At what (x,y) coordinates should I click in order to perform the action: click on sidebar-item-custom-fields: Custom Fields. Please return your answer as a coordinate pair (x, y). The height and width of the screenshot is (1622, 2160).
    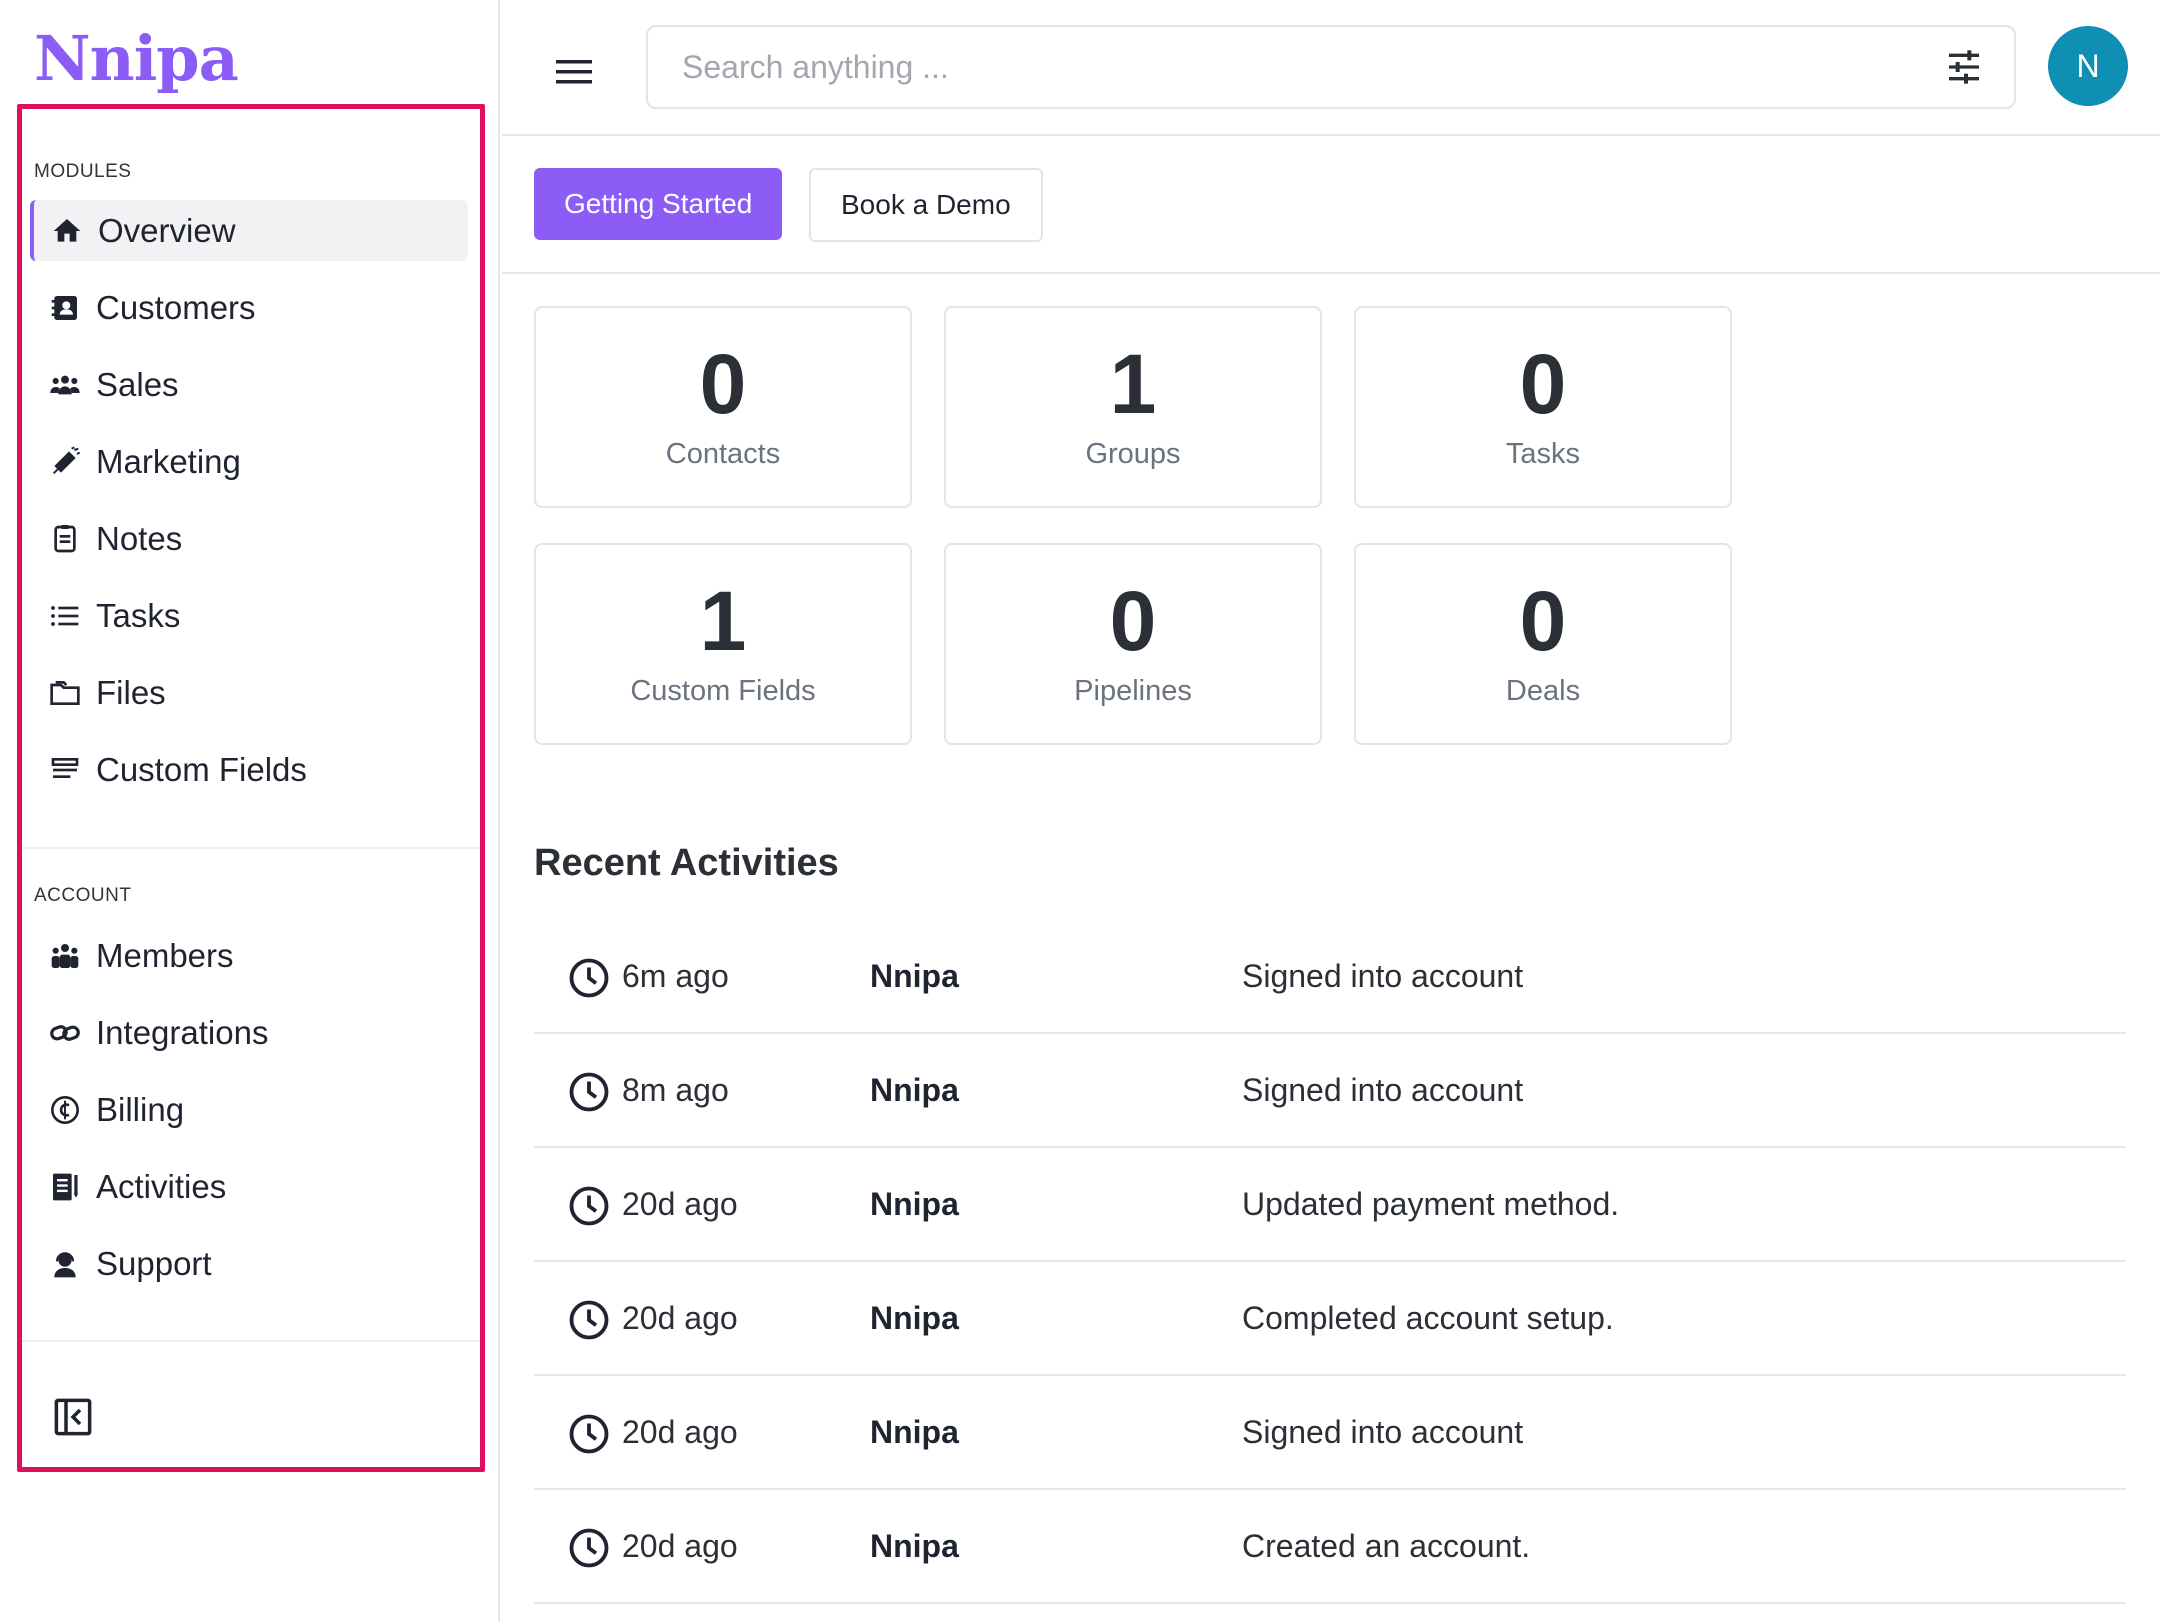
    Looking at the image, I should click on (249, 769).